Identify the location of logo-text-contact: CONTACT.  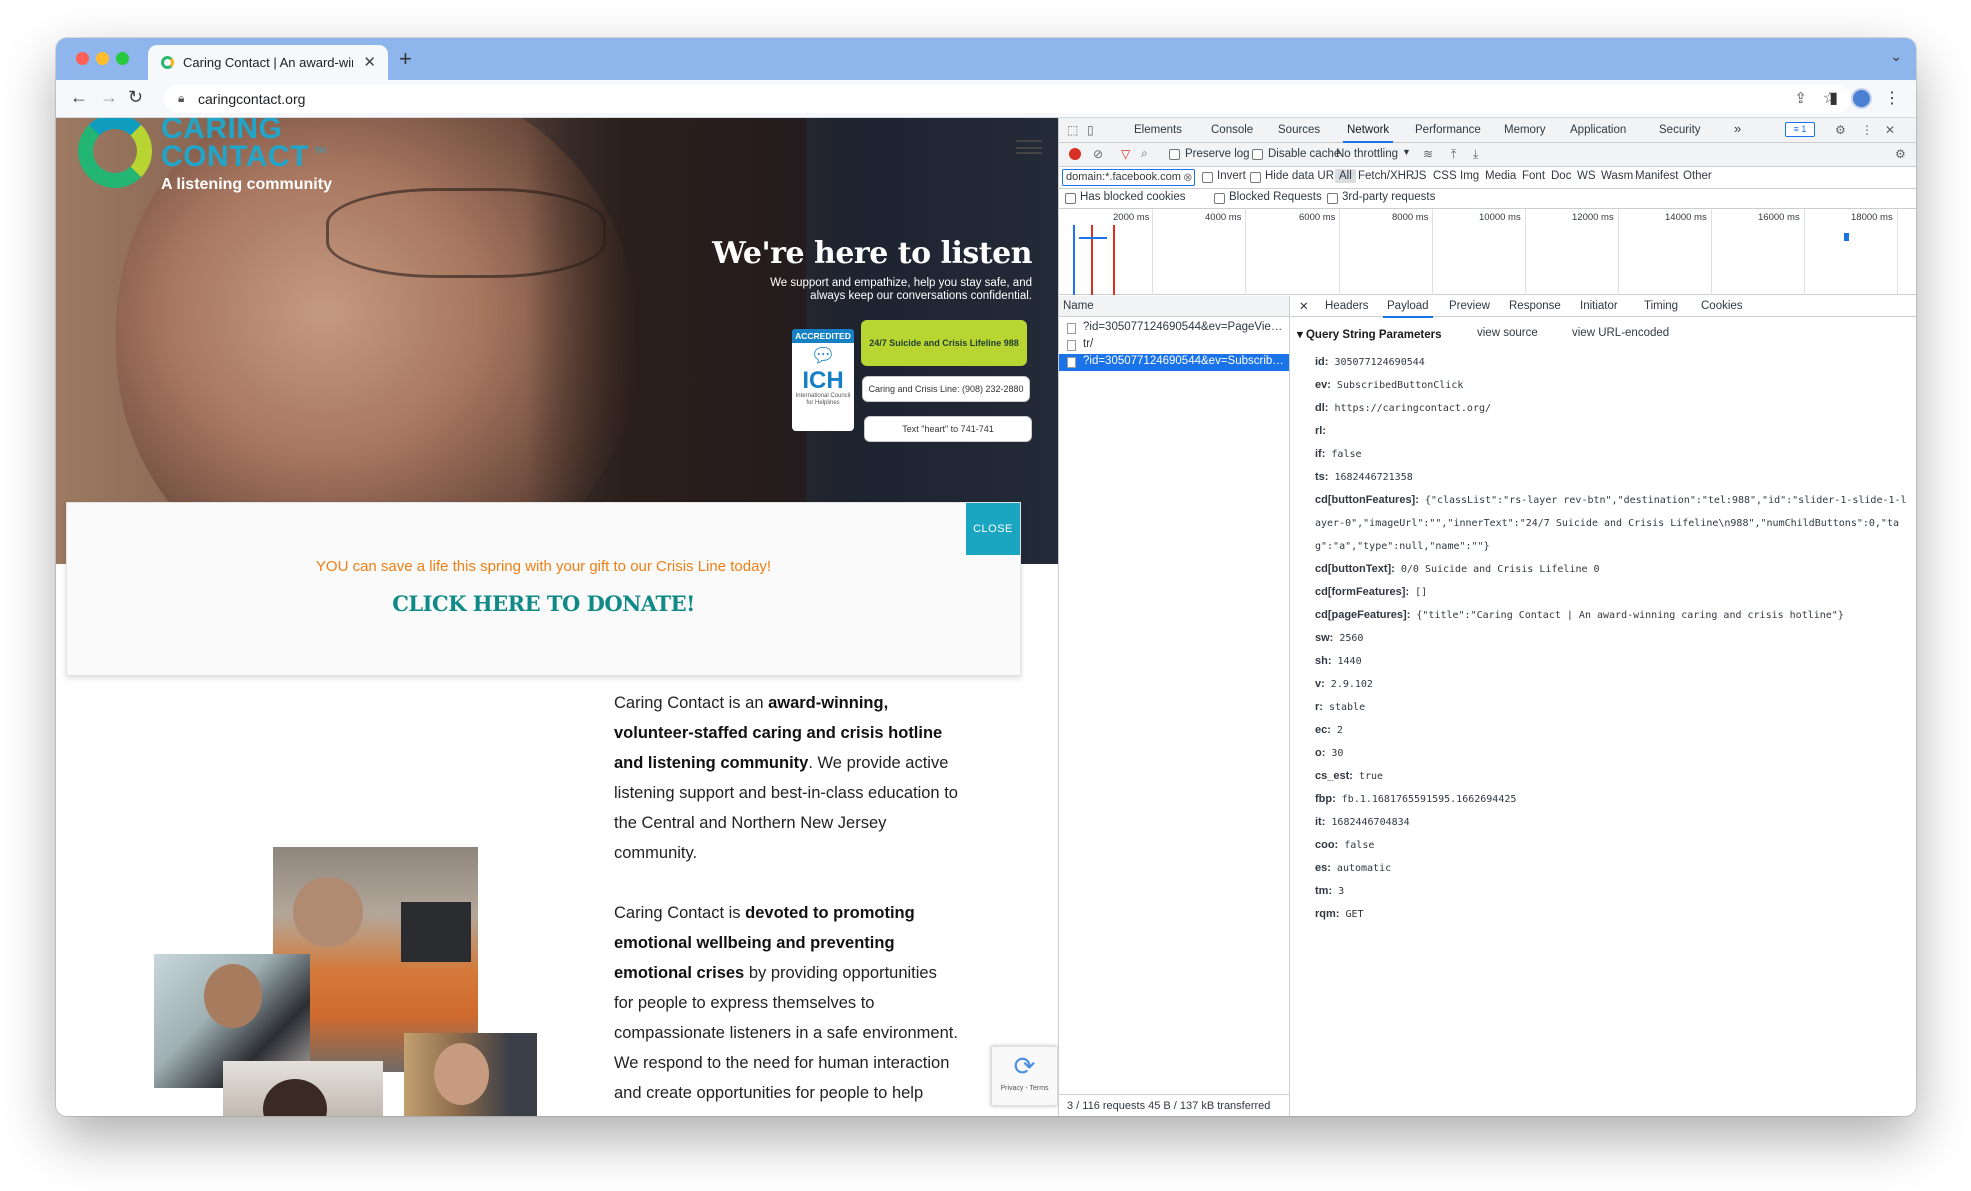
(235, 157).